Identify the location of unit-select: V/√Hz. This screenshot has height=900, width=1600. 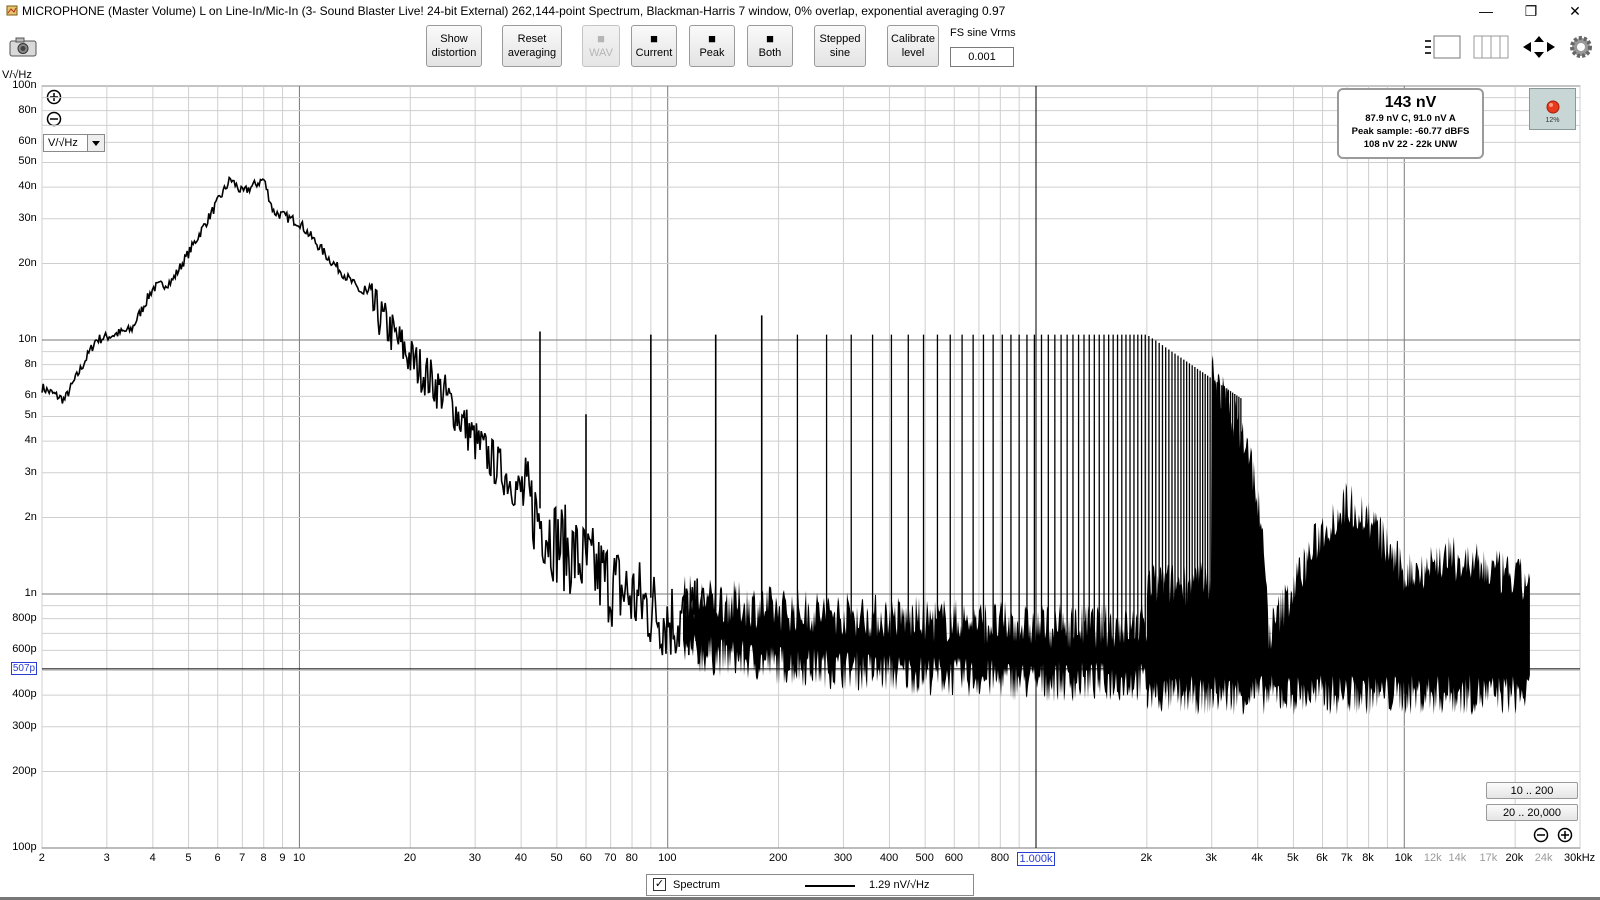
(74, 143).